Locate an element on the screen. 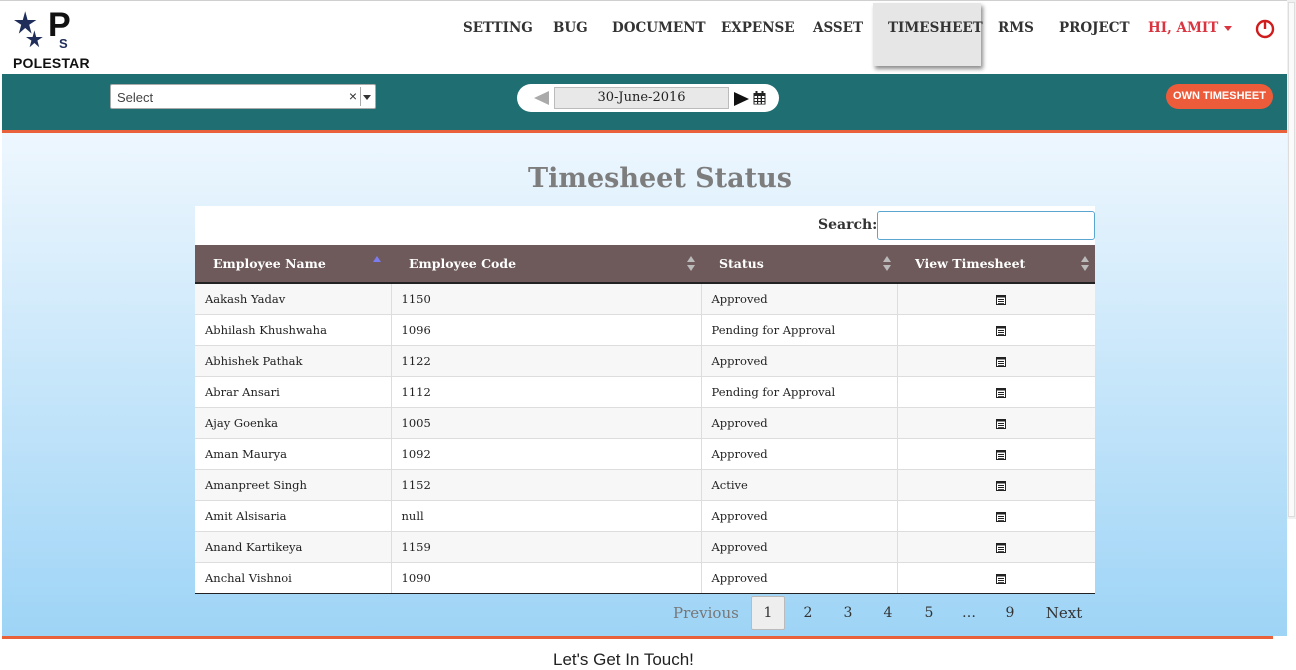 Image resolution: width=1296 pixels, height=670 pixels. nav-timesheet: TIMESHEET is located at coordinates (935, 28).